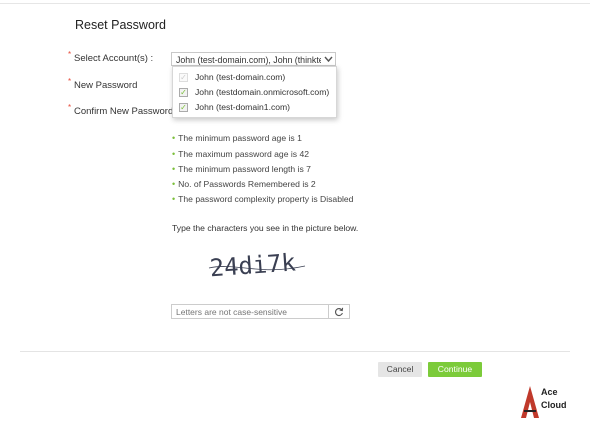 The height and width of the screenshot is (430, 590). What do you see at coordinates (124, 111) in the screenshot?
I see `confirm-password-label-text: Confirm New Password` at bounding box center [124, 111].